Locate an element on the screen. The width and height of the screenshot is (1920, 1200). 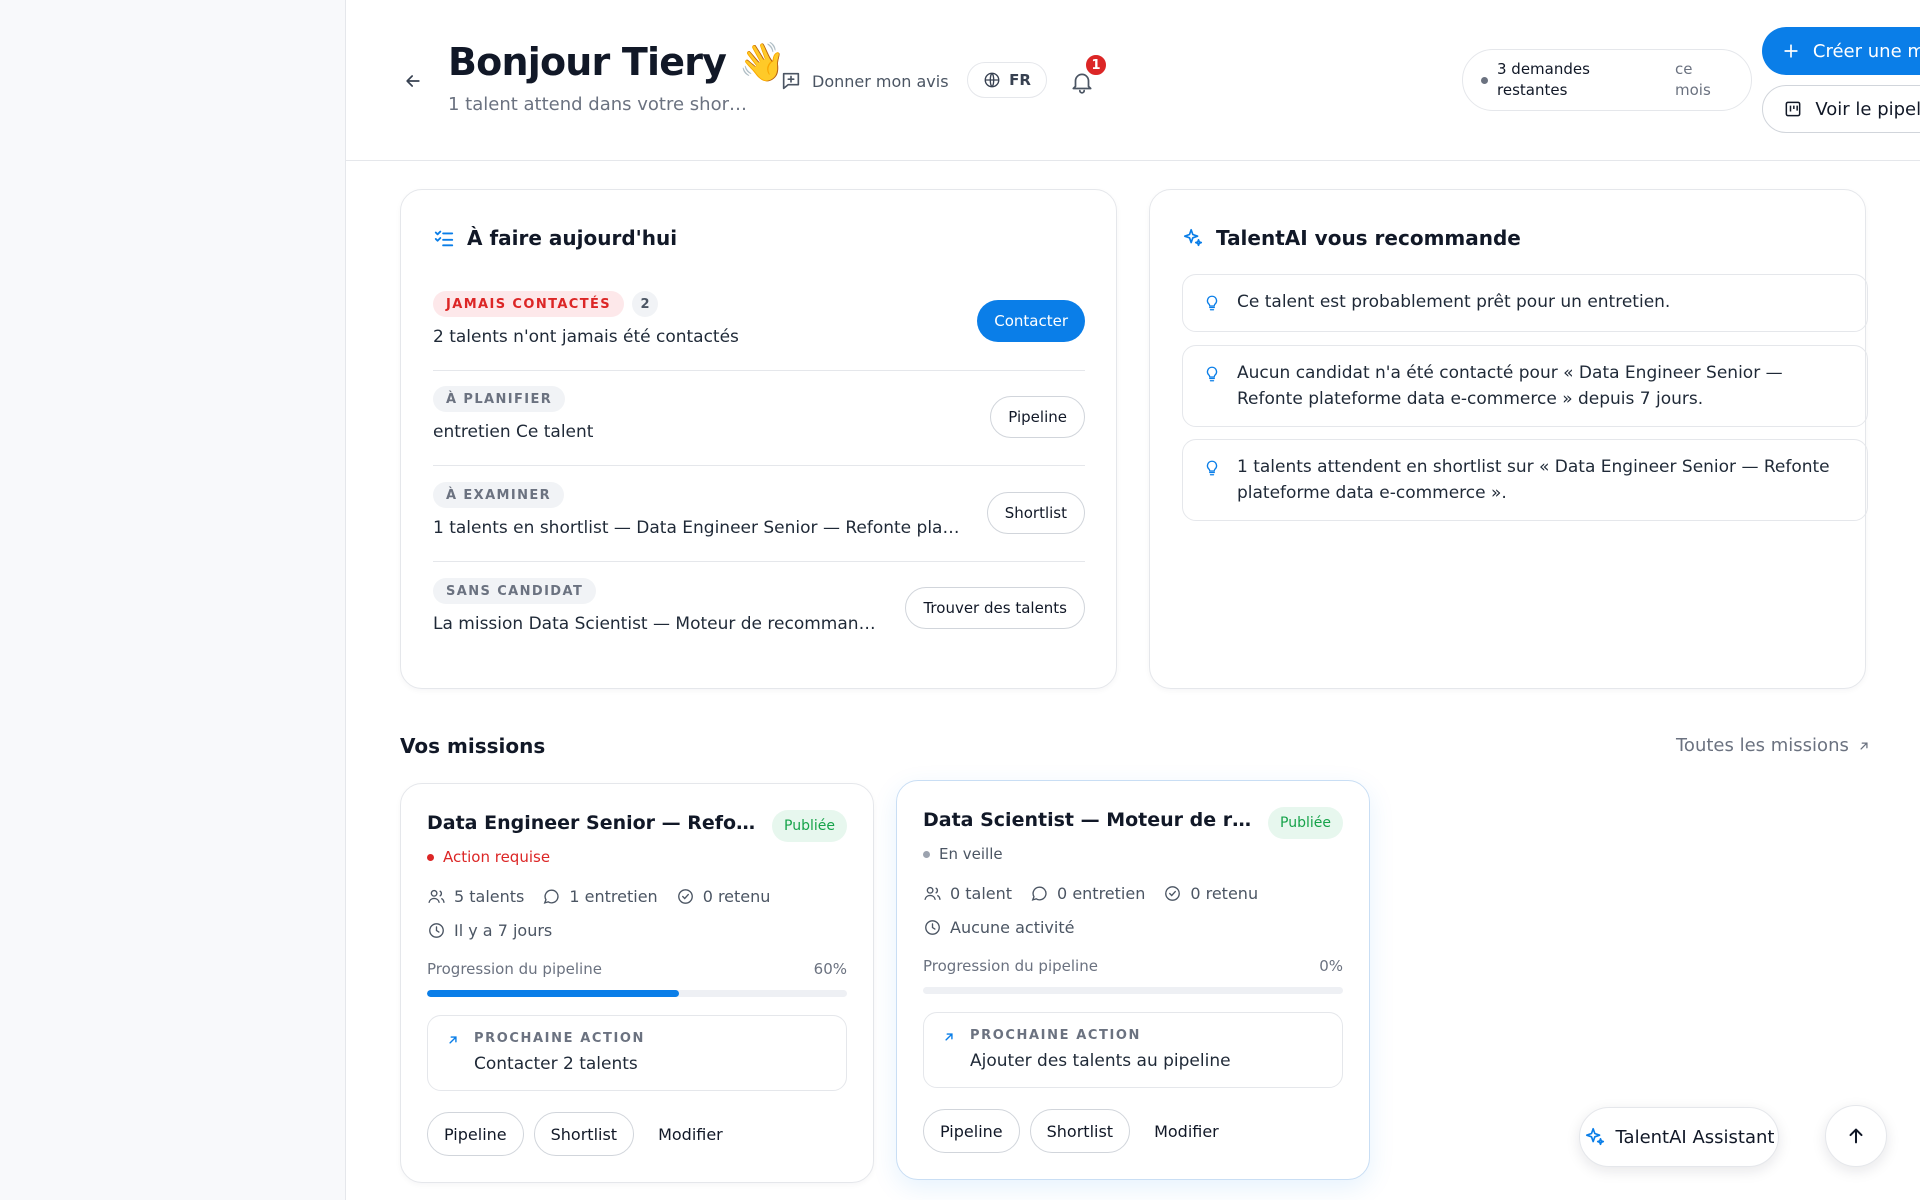
arrow-left-icon is located at coordinates (413, 81).